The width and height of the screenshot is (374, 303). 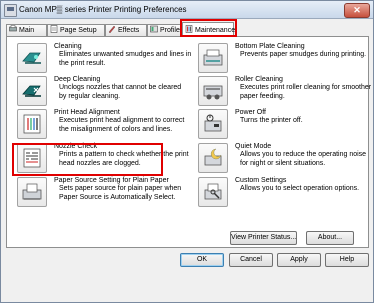 I want to click on paper-source-title: Paper Source Setting for Plain Paper, so click(x=111, y=180).